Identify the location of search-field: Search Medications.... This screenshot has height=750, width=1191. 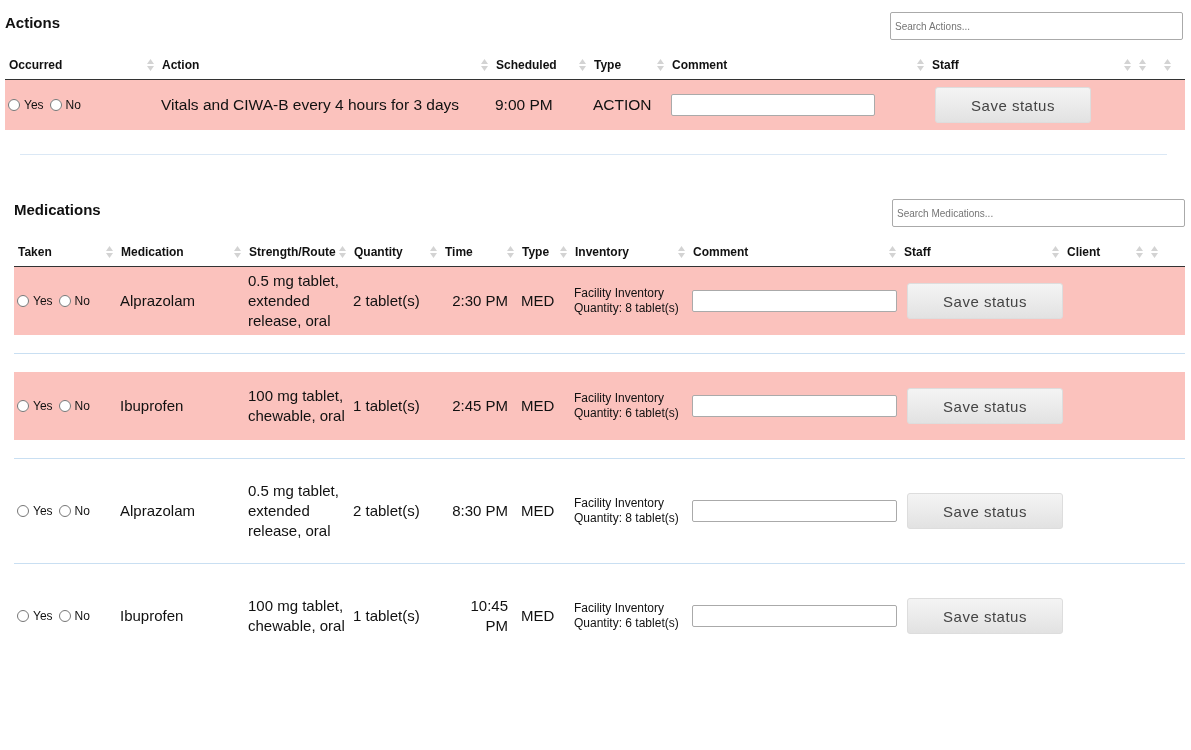
(1038, 213).